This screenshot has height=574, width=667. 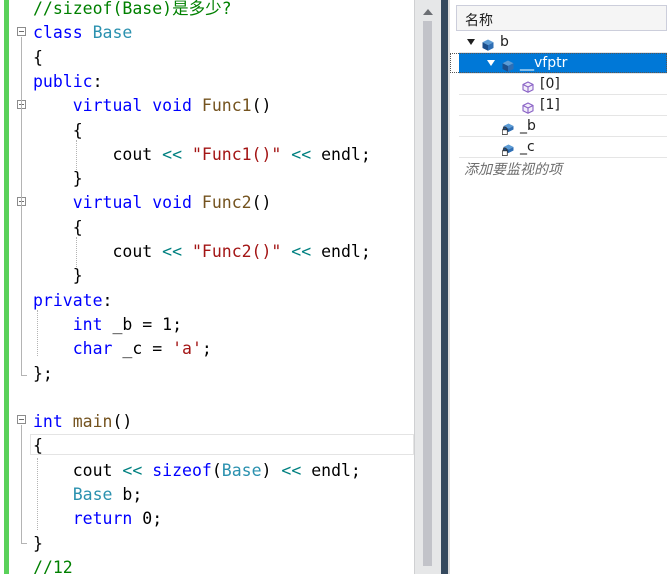 What do you see at coordinates (92, 422) in the screenshot?
I see `code-token: main` at bounding box center [92, 422].